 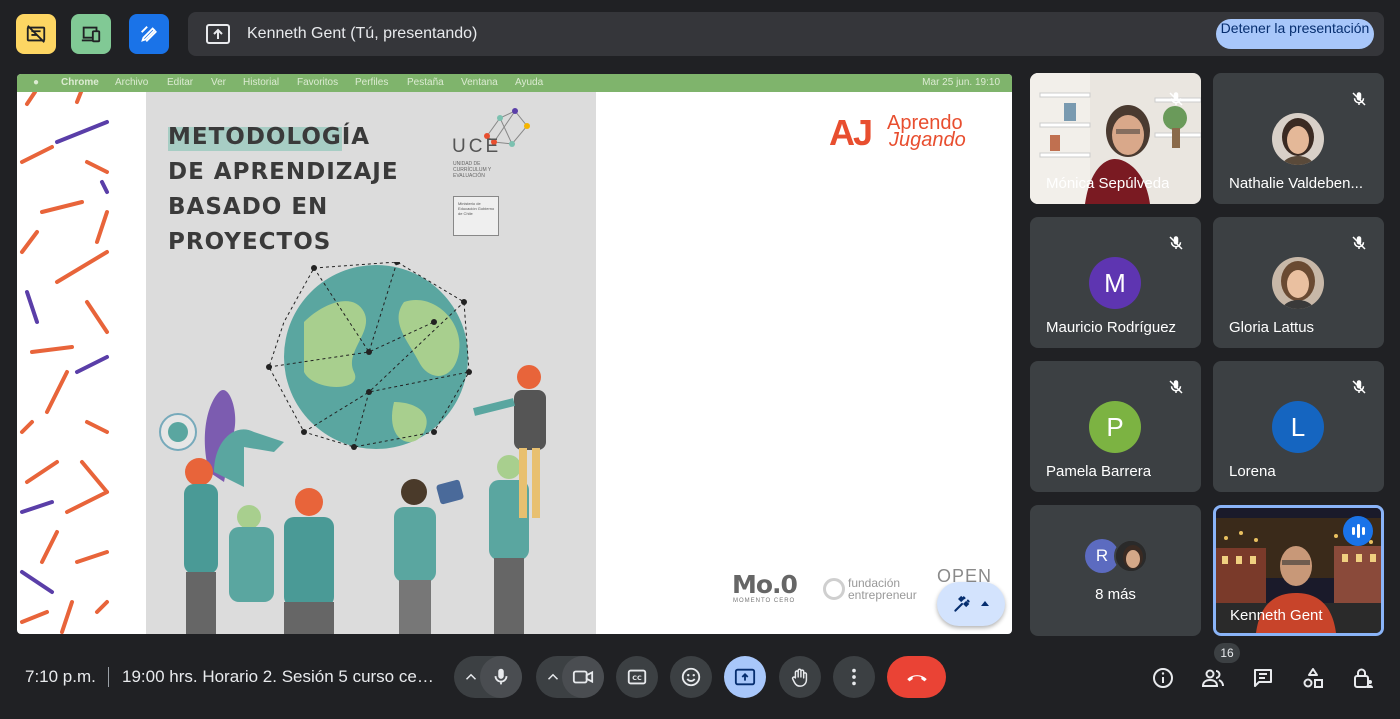 I want to click on self-tile: Kenneth Gent, so click(x=1298, y=570).